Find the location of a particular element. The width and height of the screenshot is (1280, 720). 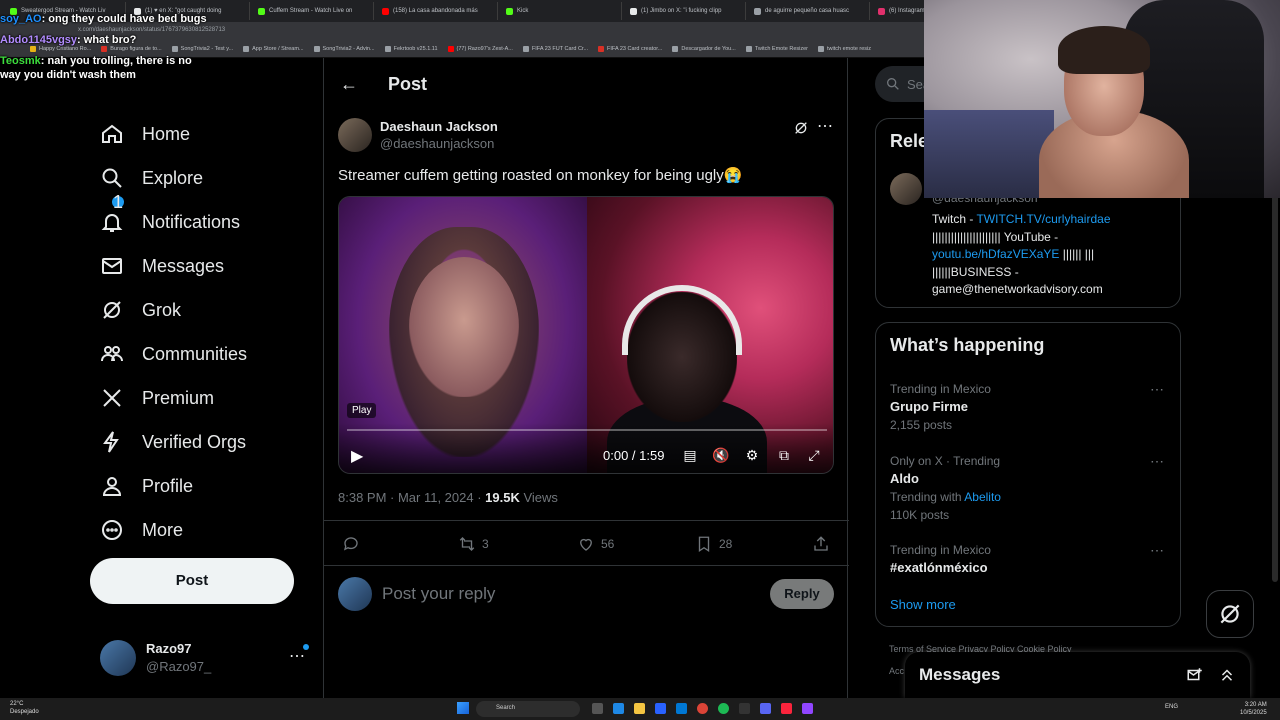

author-name: Daeshaun Jackson is located at coordinates (439, 126).